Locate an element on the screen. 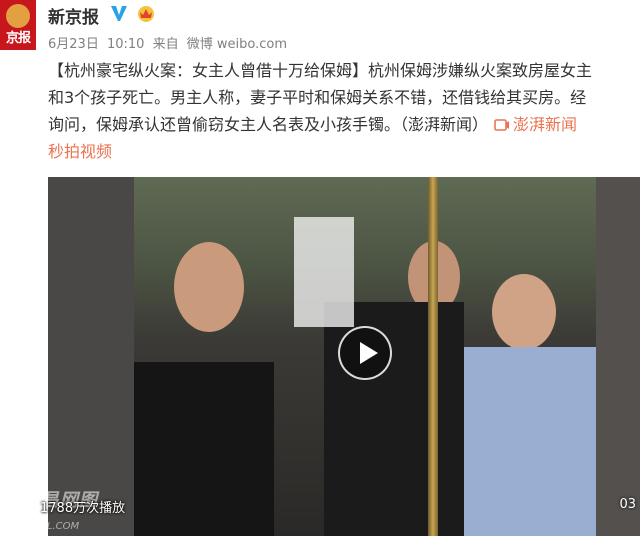 This screenshot has height=536, width=640. verified-v-icon is located at coordinates (119, 13).